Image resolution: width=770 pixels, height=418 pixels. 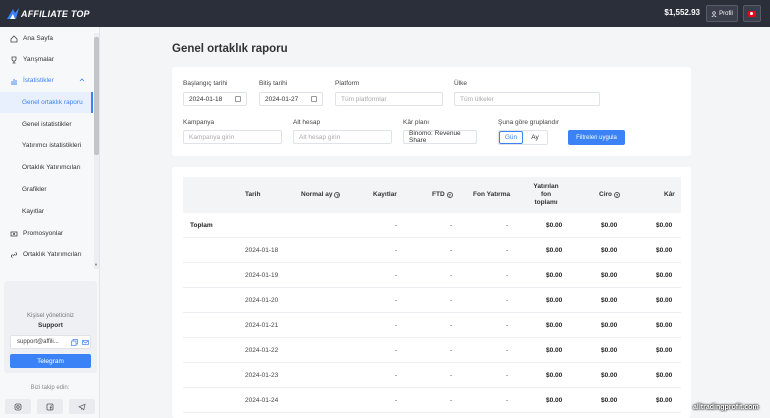 I want to click on group-day-option: Gün, so click(x=511, y=137).